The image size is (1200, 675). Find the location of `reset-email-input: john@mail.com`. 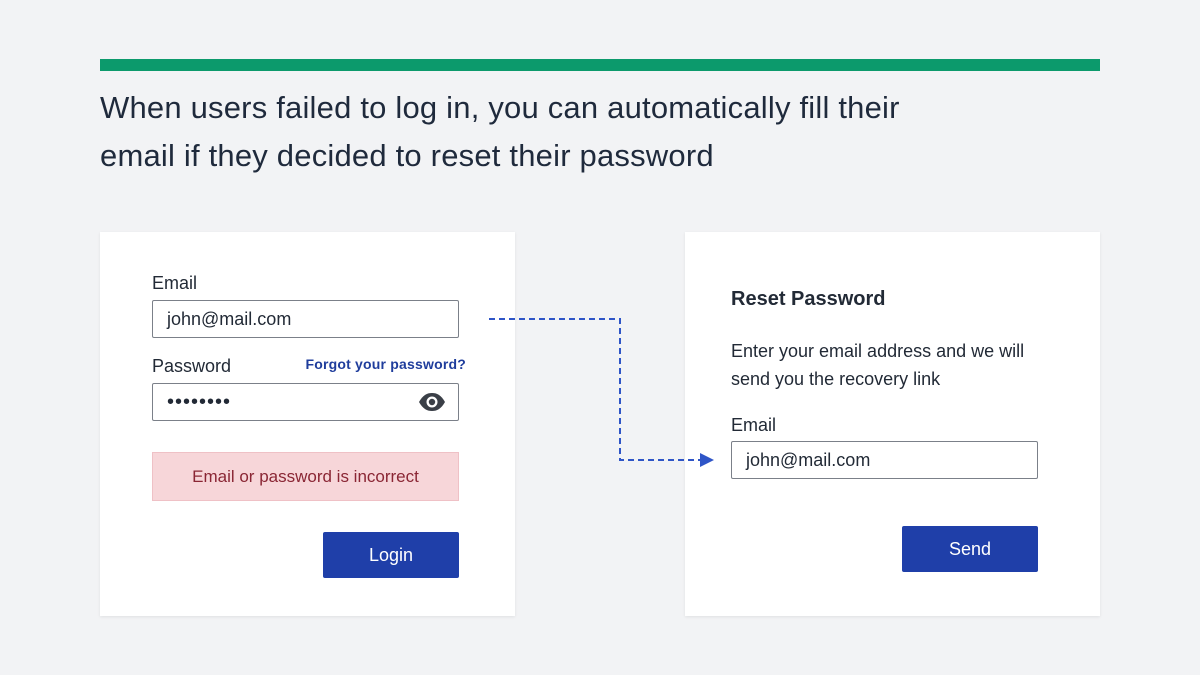

reset-email-input: john@mail.com is located at coordinates (884, 460).